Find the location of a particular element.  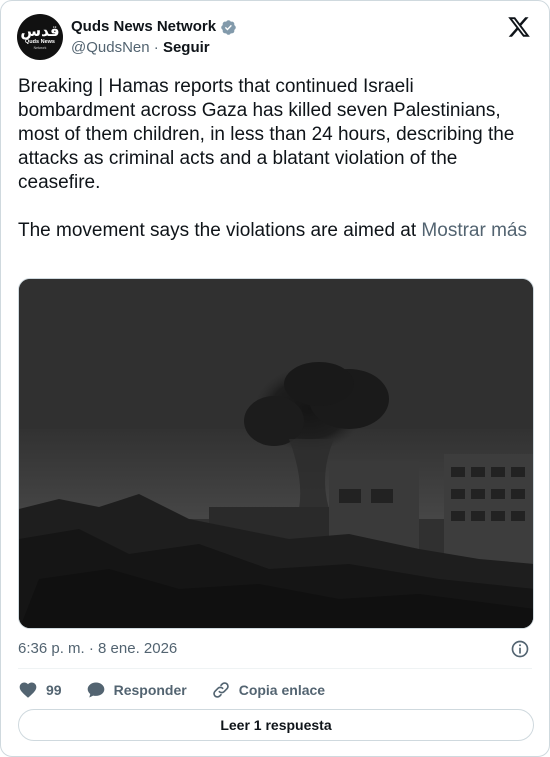

copy-link-button: Copia enlace is located at coordinates (268, 690).